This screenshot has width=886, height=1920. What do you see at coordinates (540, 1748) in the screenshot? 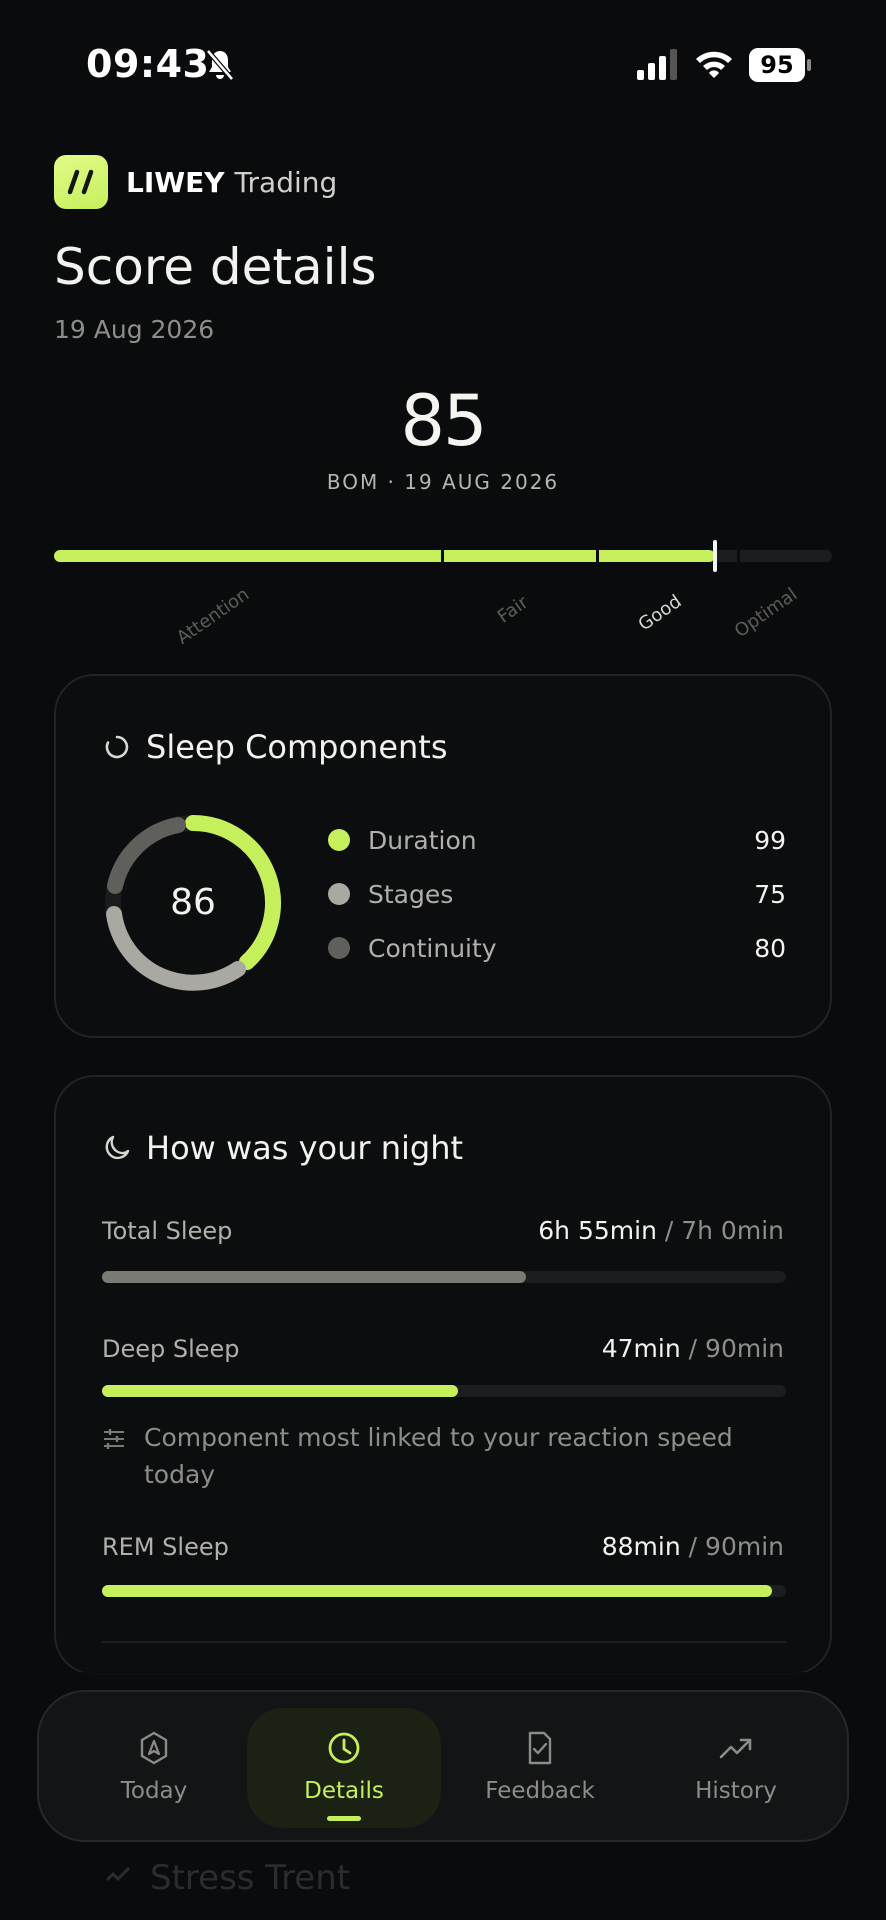
I see `clipboard-check-icon` at bounding box center [540, 1748].